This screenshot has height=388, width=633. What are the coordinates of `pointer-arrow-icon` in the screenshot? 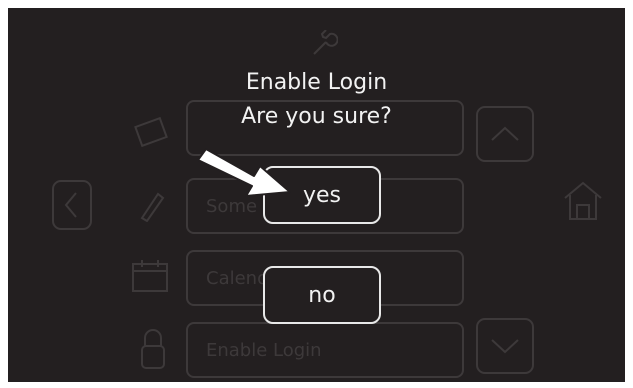 It's located at (244, 172).